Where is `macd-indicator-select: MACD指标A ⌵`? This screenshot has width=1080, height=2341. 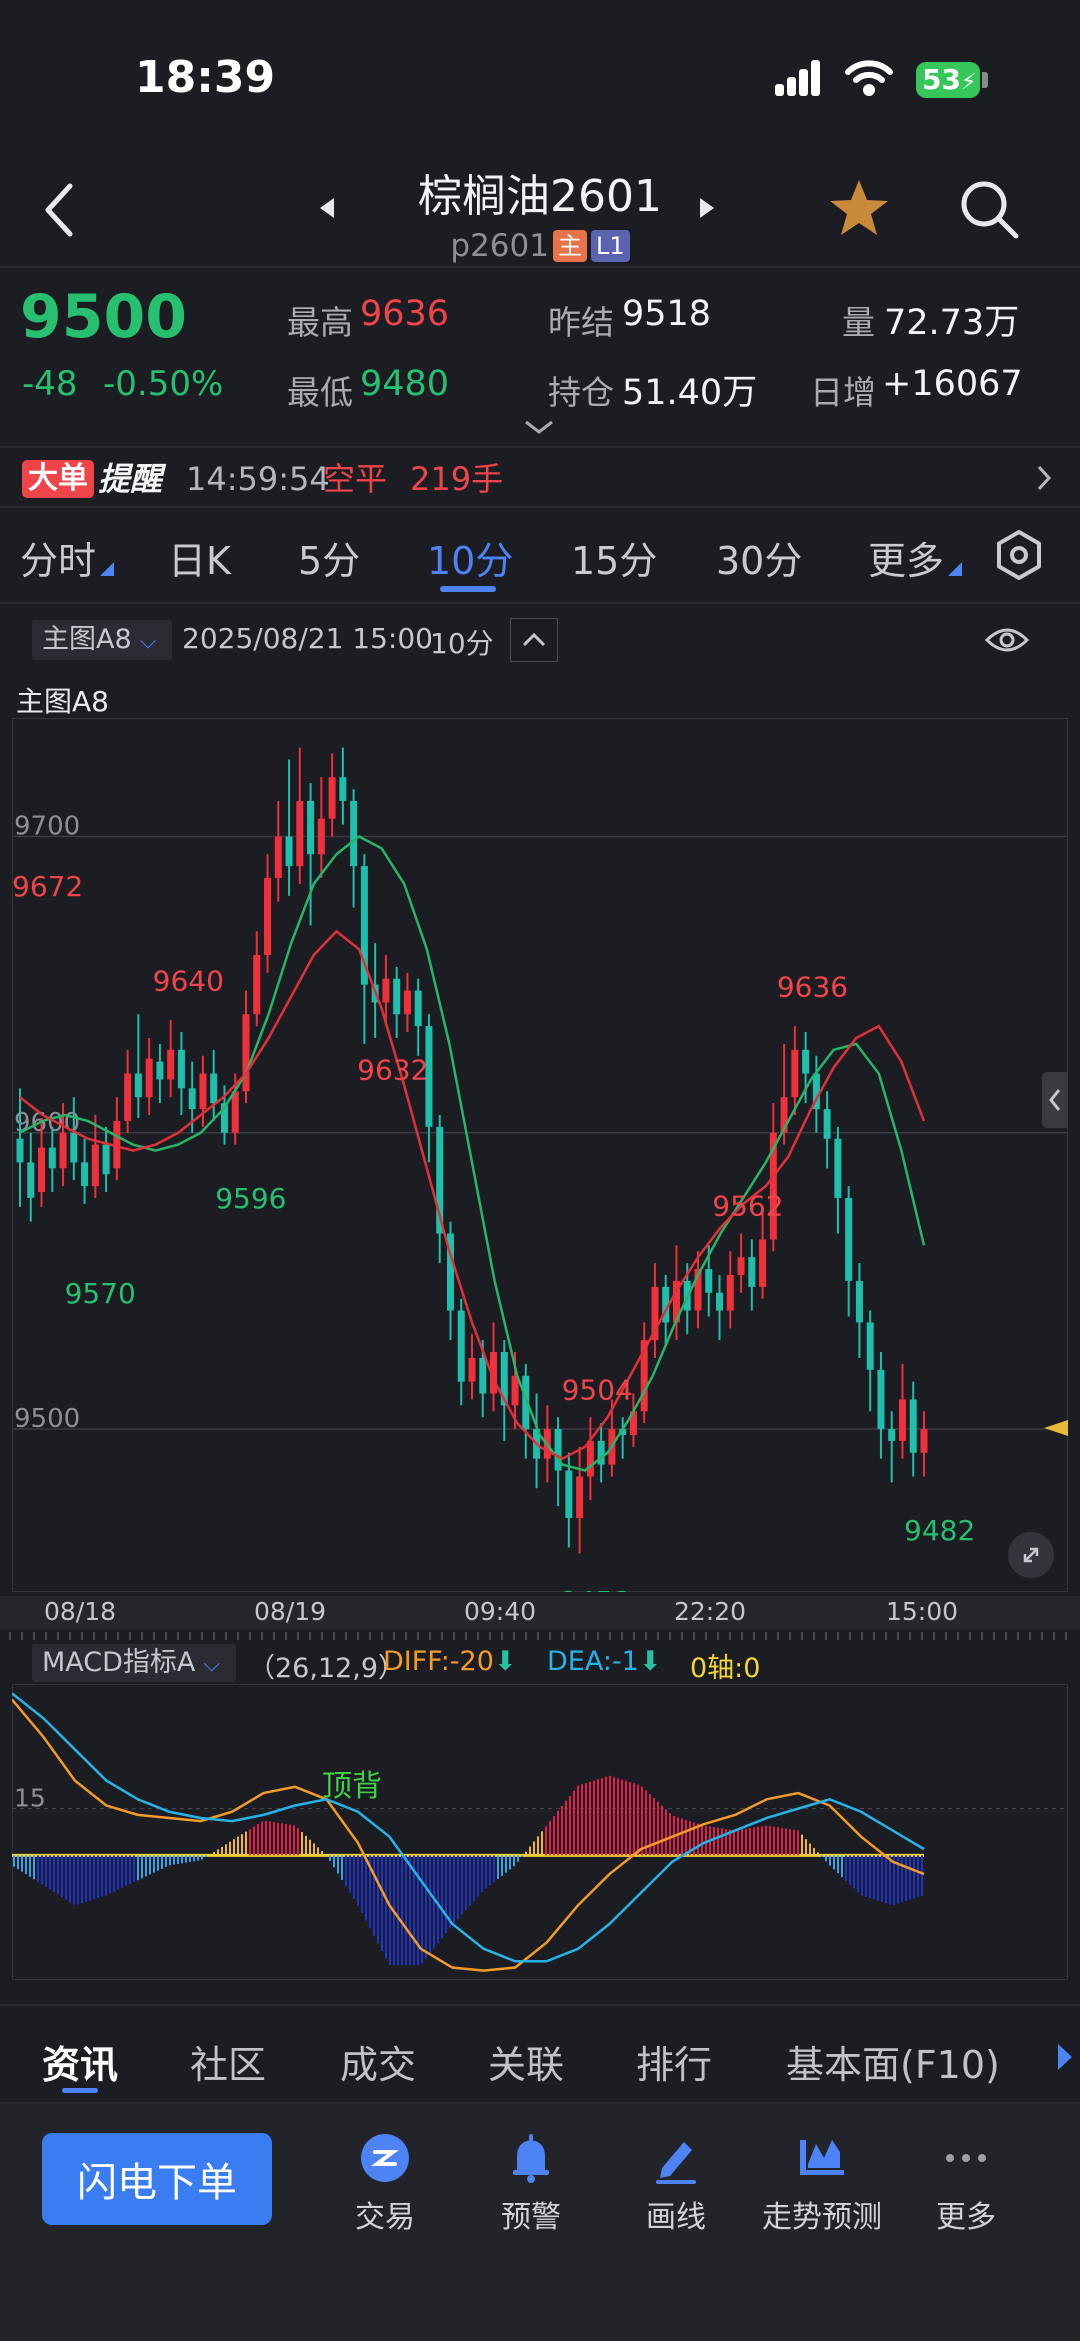
macd-indicator-select: MACD指标A ⌵ is located at coordinates (134, 1663).